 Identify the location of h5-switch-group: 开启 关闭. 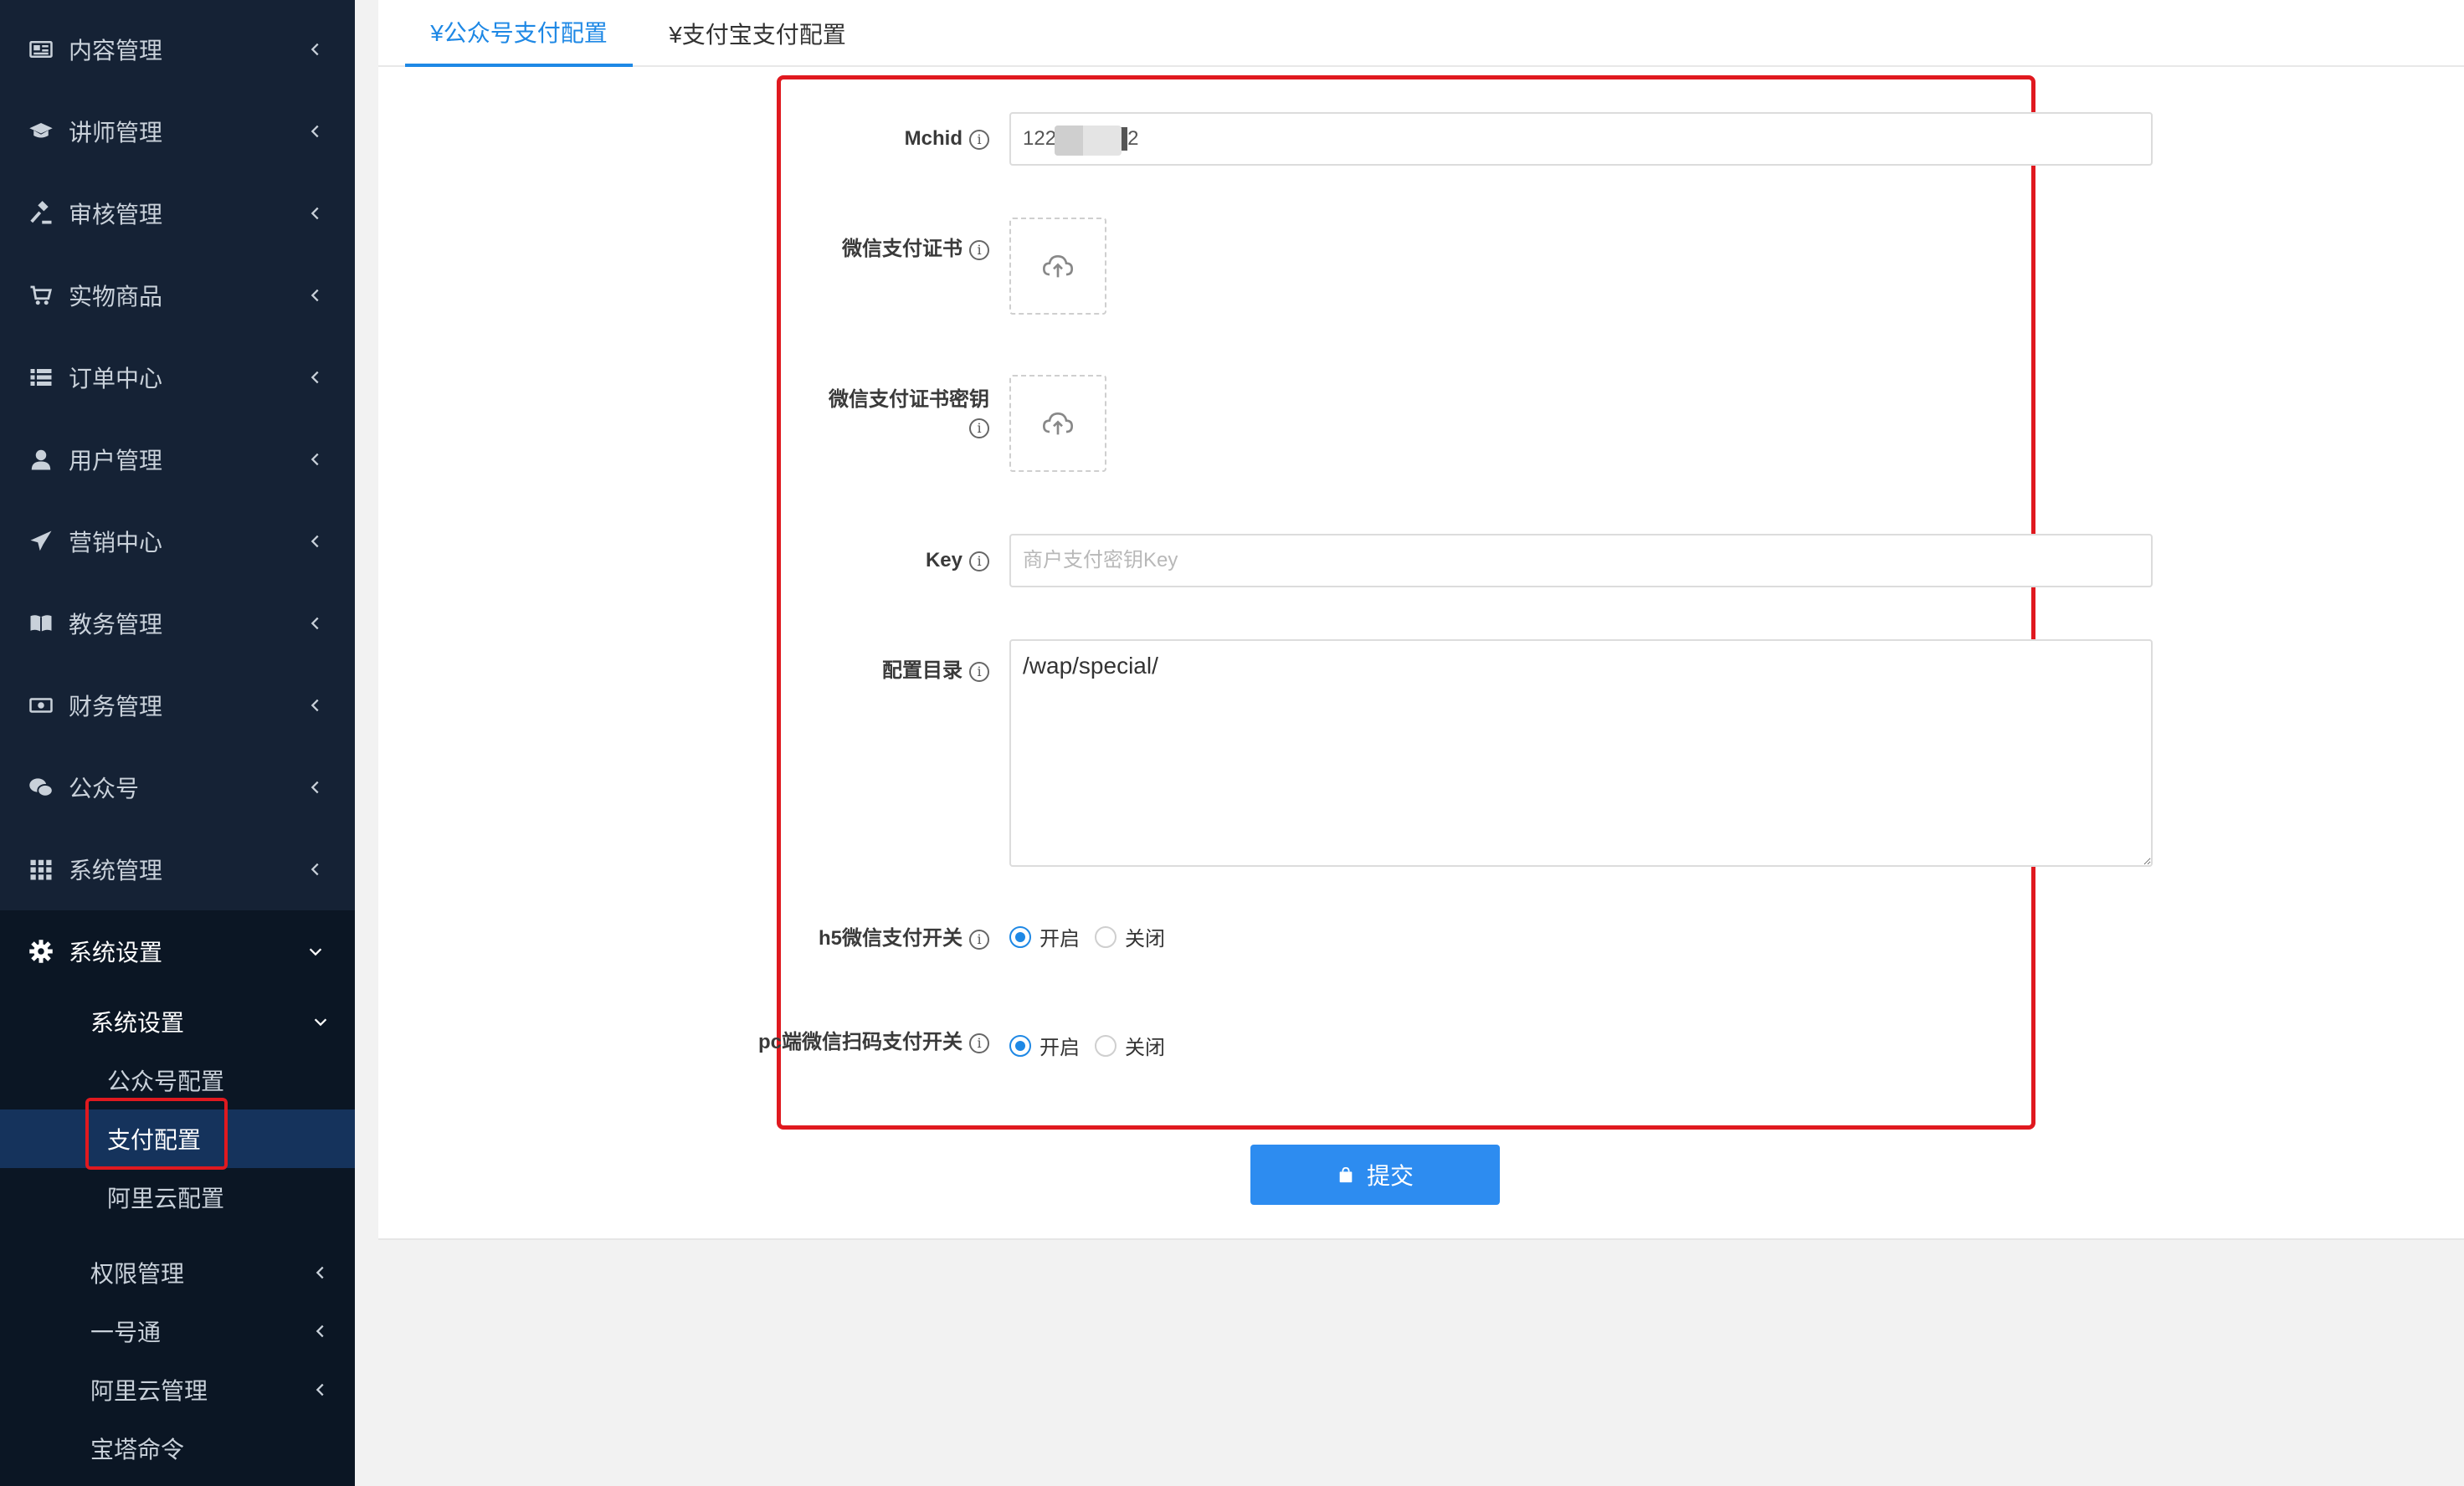
(1094, 936).